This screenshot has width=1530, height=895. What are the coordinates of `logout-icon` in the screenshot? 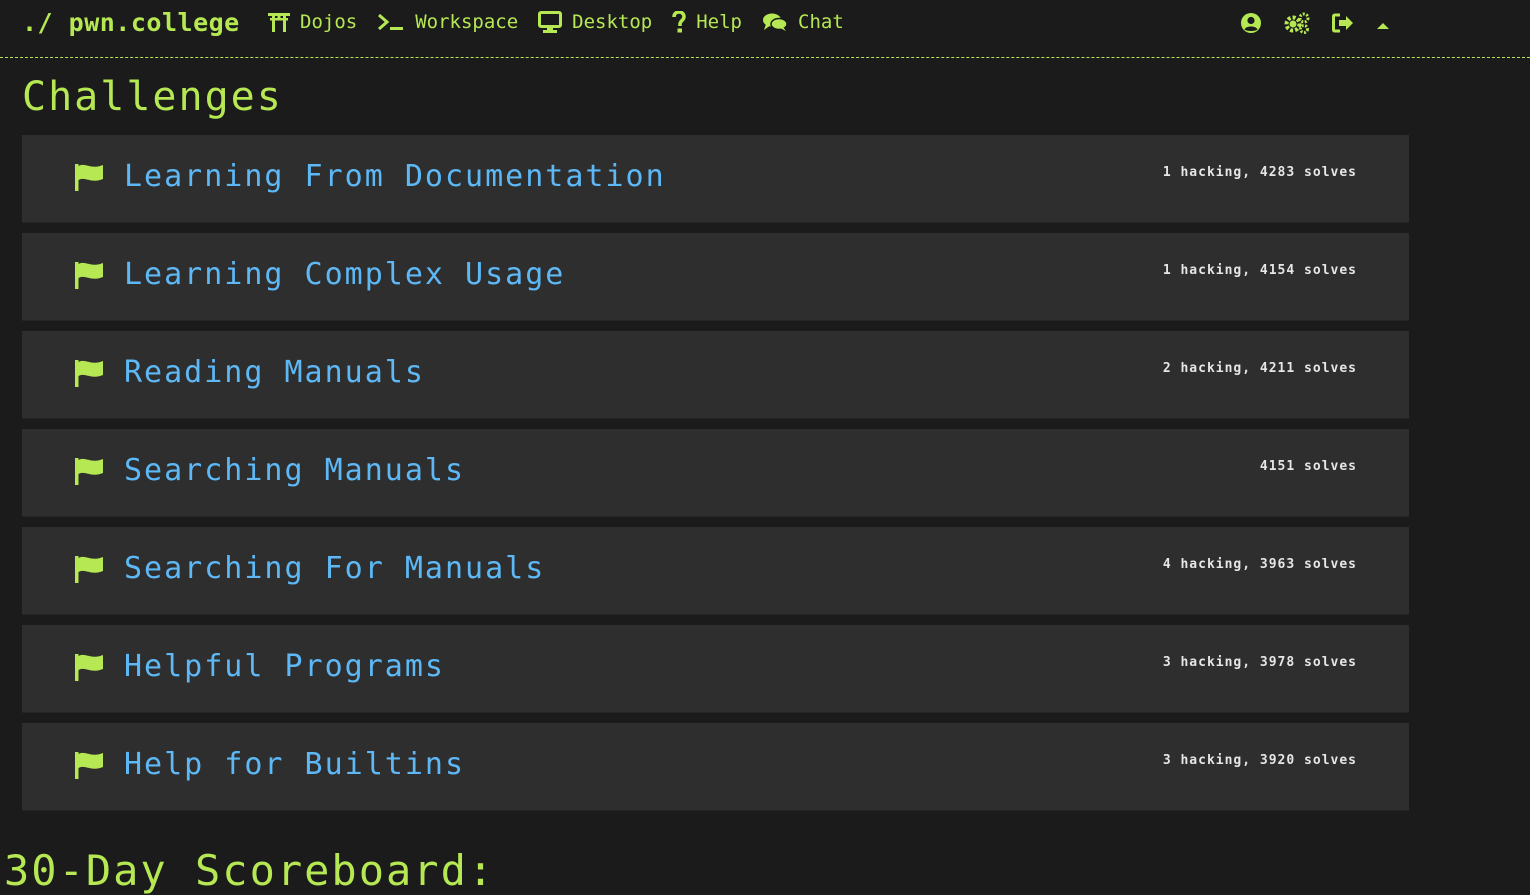 It's located at (1343, 25).